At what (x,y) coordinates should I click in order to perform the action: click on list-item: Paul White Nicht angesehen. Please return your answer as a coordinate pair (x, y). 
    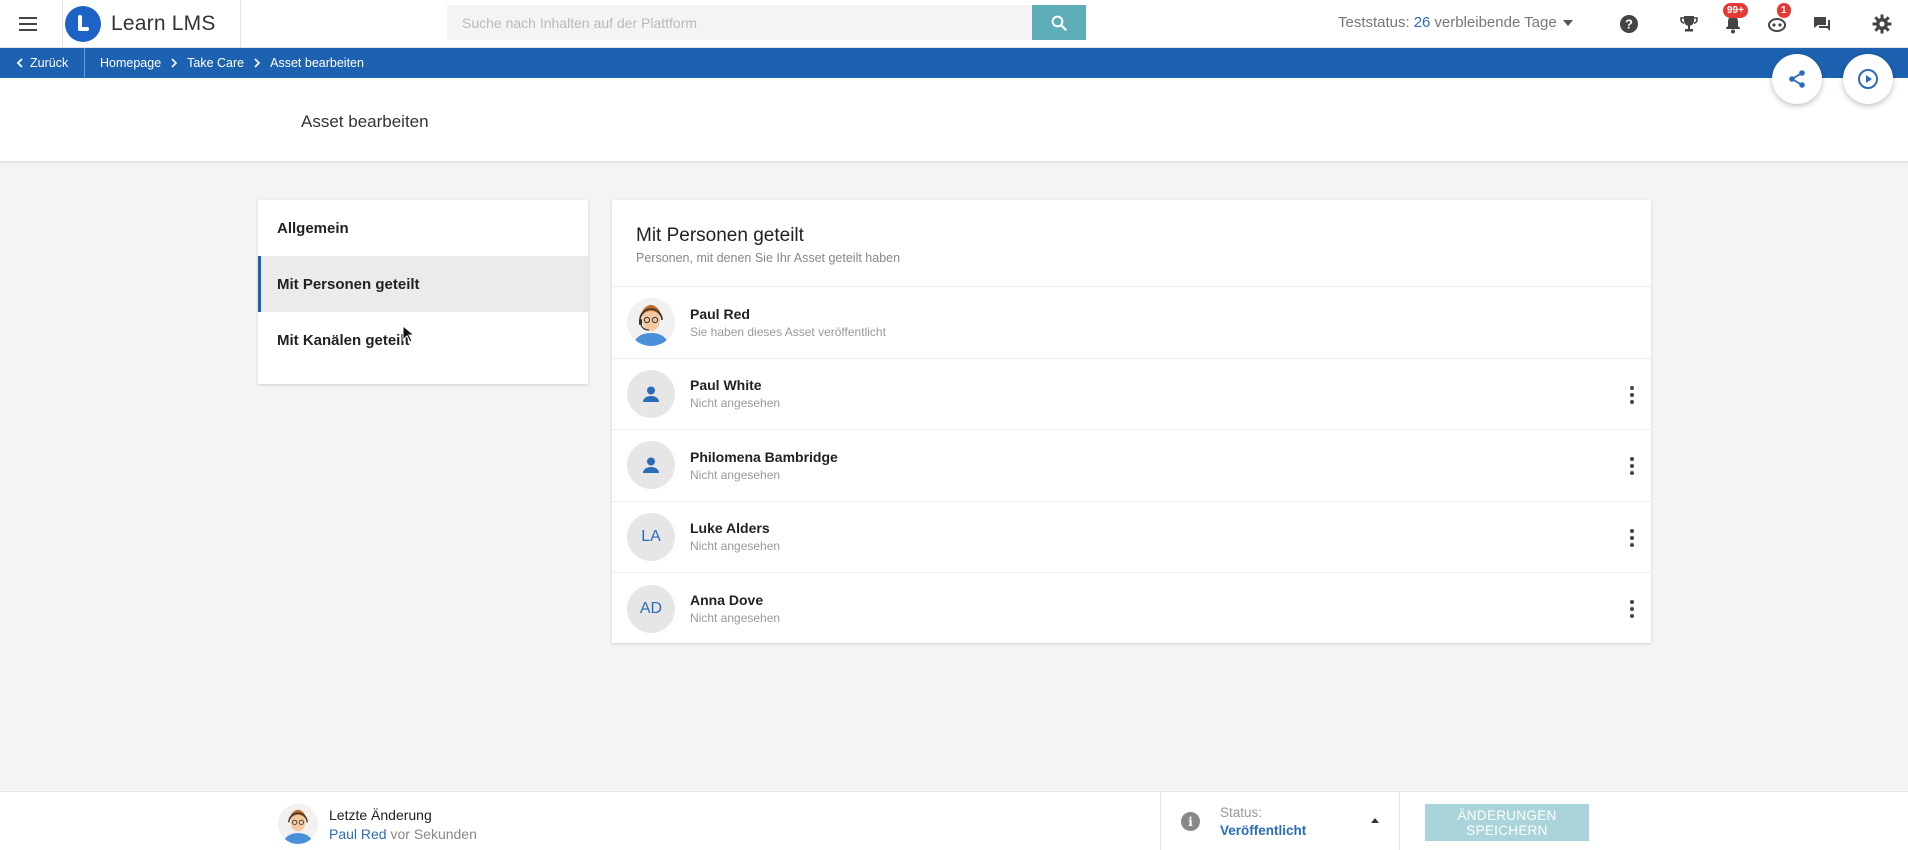
    Looking at the image, I should click on (1131, 394).